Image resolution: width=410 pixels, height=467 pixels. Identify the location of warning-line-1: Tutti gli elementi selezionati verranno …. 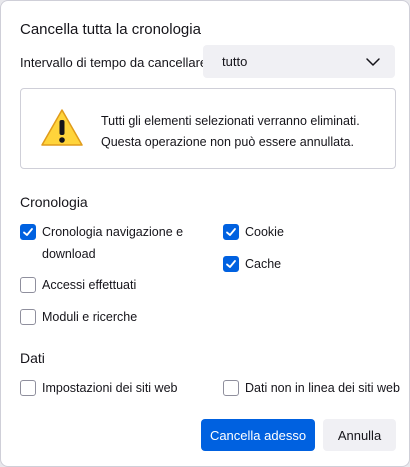
(230, 121).